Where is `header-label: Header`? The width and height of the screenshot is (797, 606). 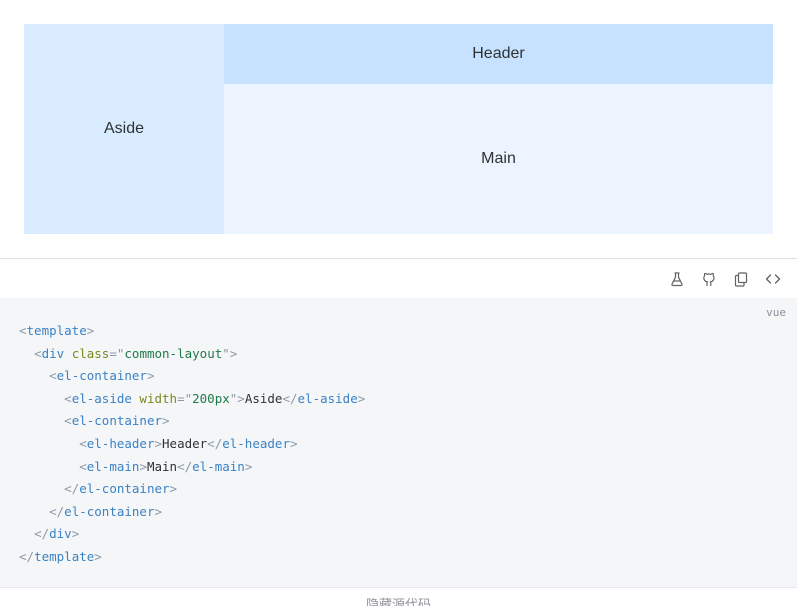 header-label: Header is located at coordinates (498, 53).